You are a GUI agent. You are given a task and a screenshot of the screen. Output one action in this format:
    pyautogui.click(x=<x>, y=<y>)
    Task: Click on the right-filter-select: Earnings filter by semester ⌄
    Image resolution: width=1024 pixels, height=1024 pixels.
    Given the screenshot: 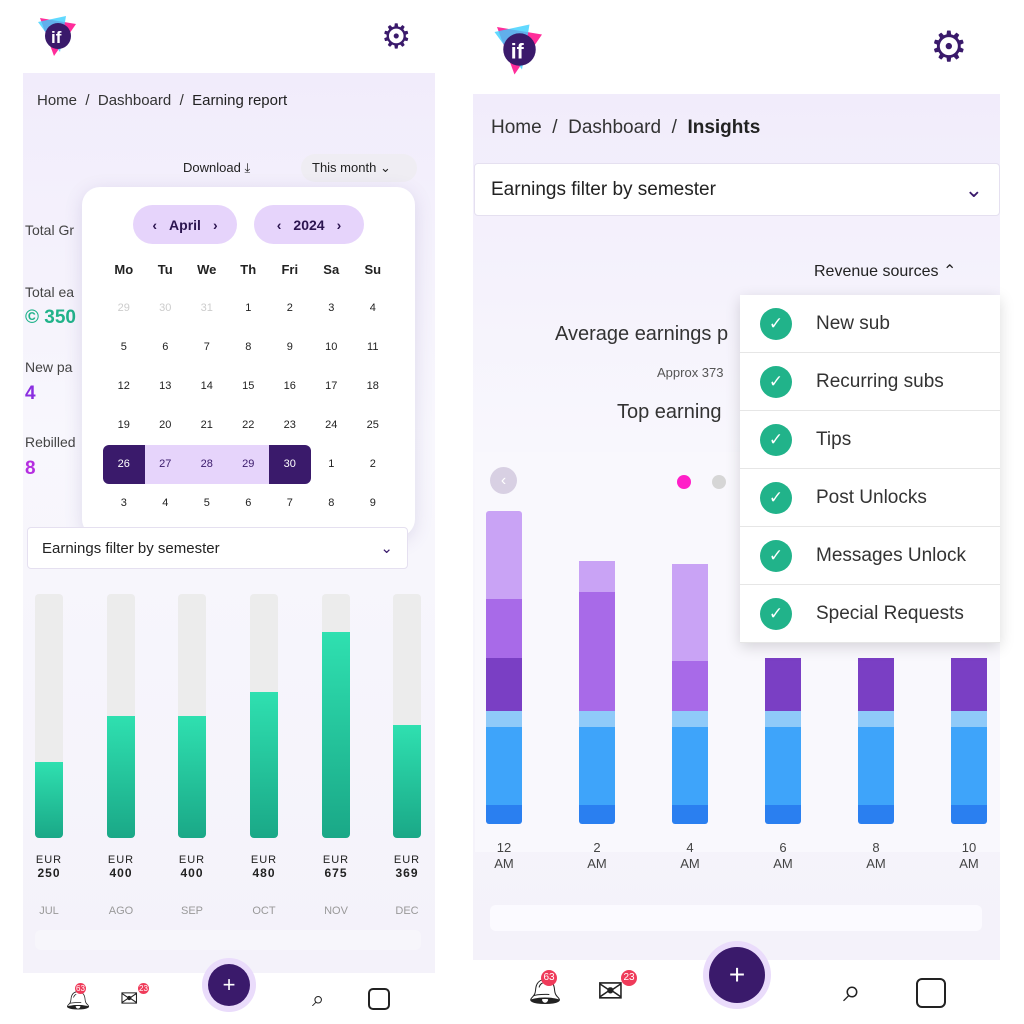 What is the action you would take?
    pyautogui.click(x=737, y=189)
    